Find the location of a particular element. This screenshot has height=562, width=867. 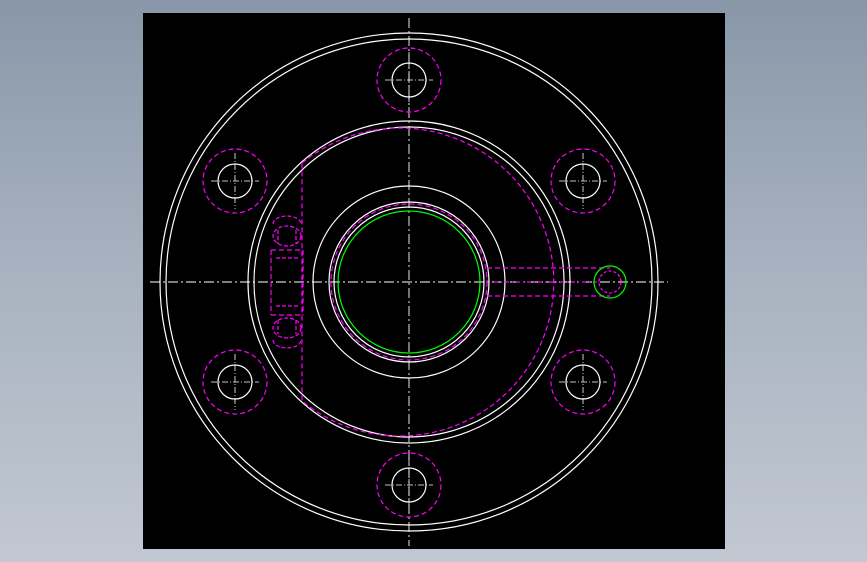

detail-arc-bottom is located at coordinates (287, 344).